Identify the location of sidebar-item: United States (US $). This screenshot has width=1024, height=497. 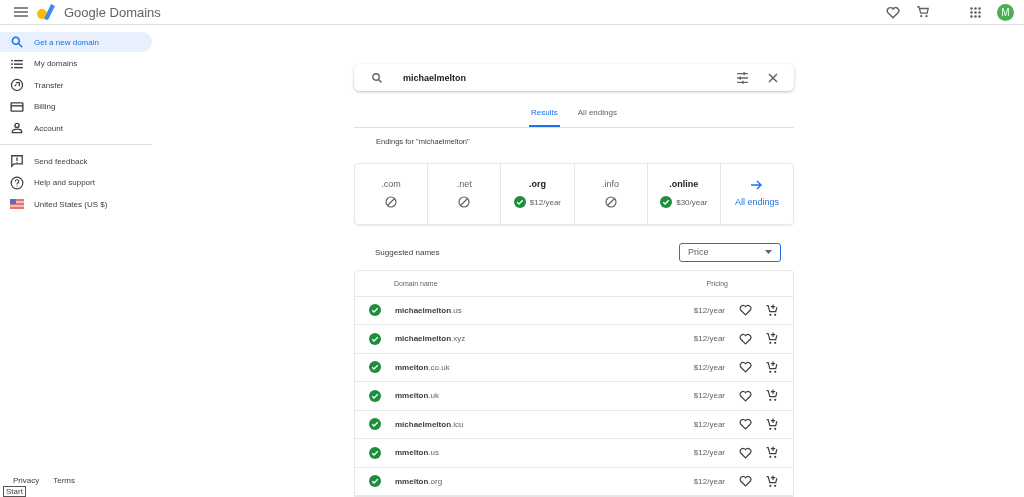
(76, 204).